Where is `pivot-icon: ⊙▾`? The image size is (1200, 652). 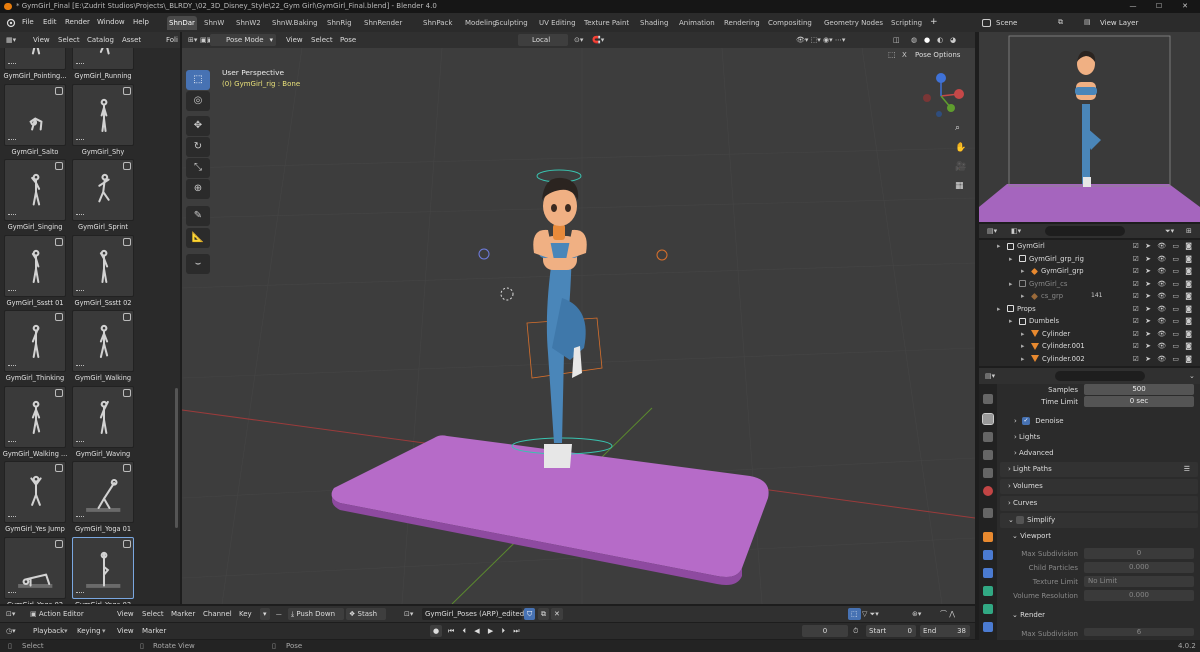 pivot-icon: ⊙▾ is located at coordinates (578, 40).